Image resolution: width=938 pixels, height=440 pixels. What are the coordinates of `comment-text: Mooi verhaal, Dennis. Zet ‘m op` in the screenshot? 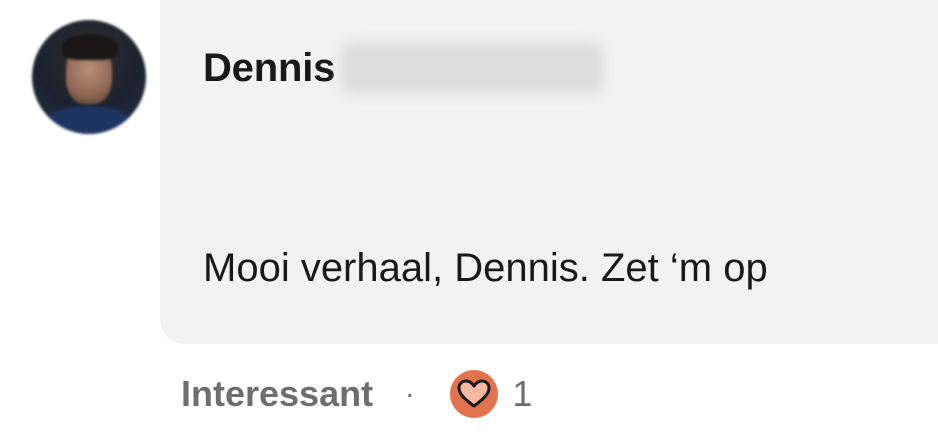 It's located at (485, 268).